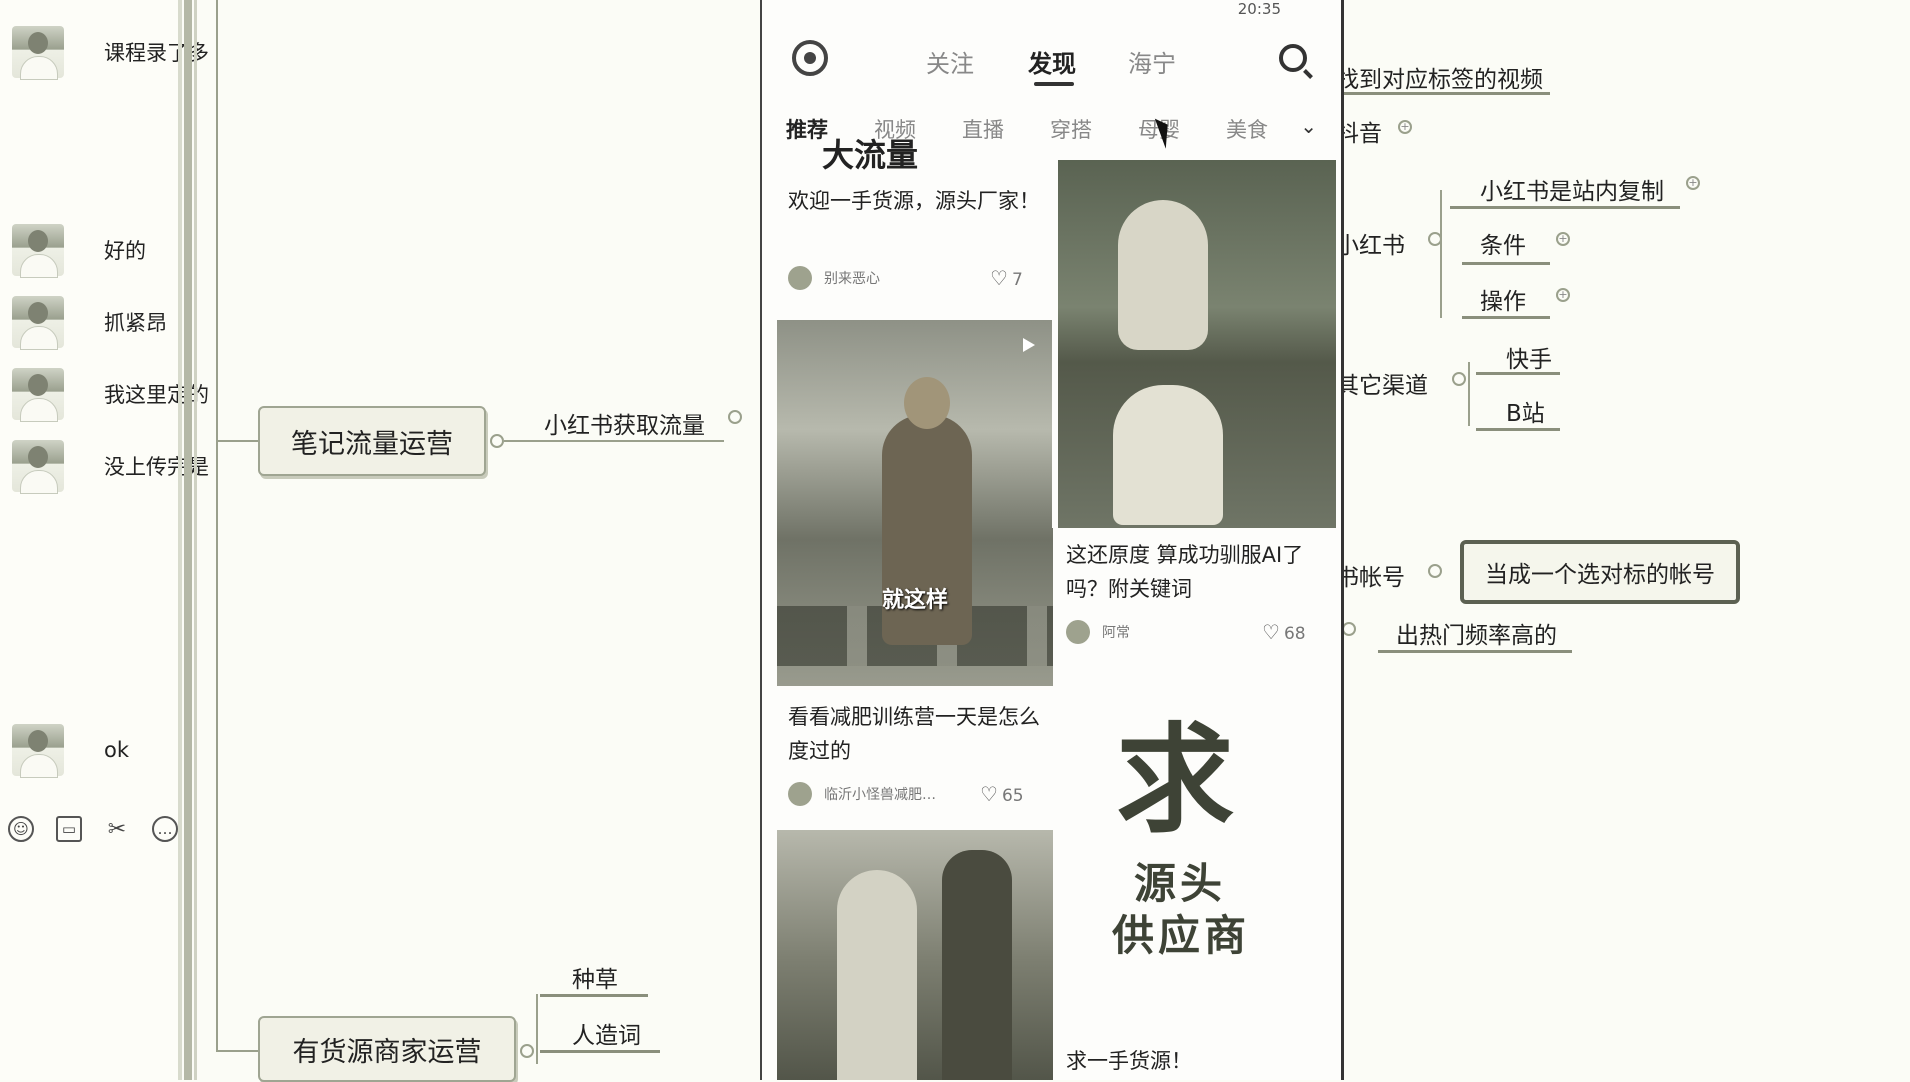 This screenshot has height=1082, width=1910. I want to click on chat-message-text: 抓紧昂, so click(135, 323).